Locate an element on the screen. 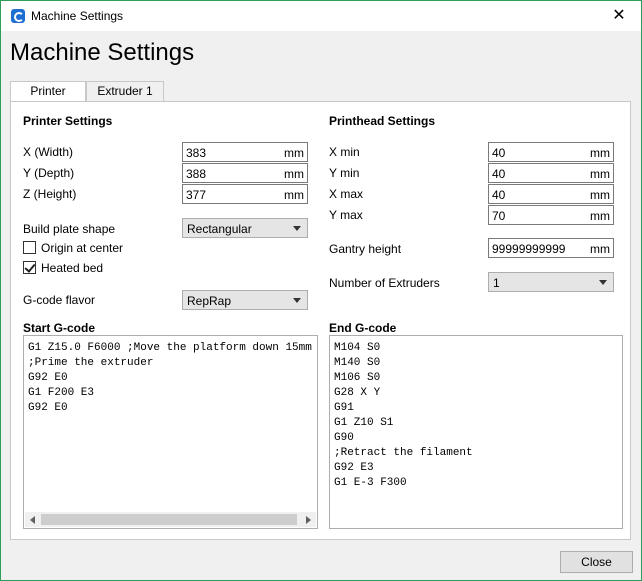 This screenshot has width=642, height=581. y-min-value: 40 is located at coordinates (499, 174).